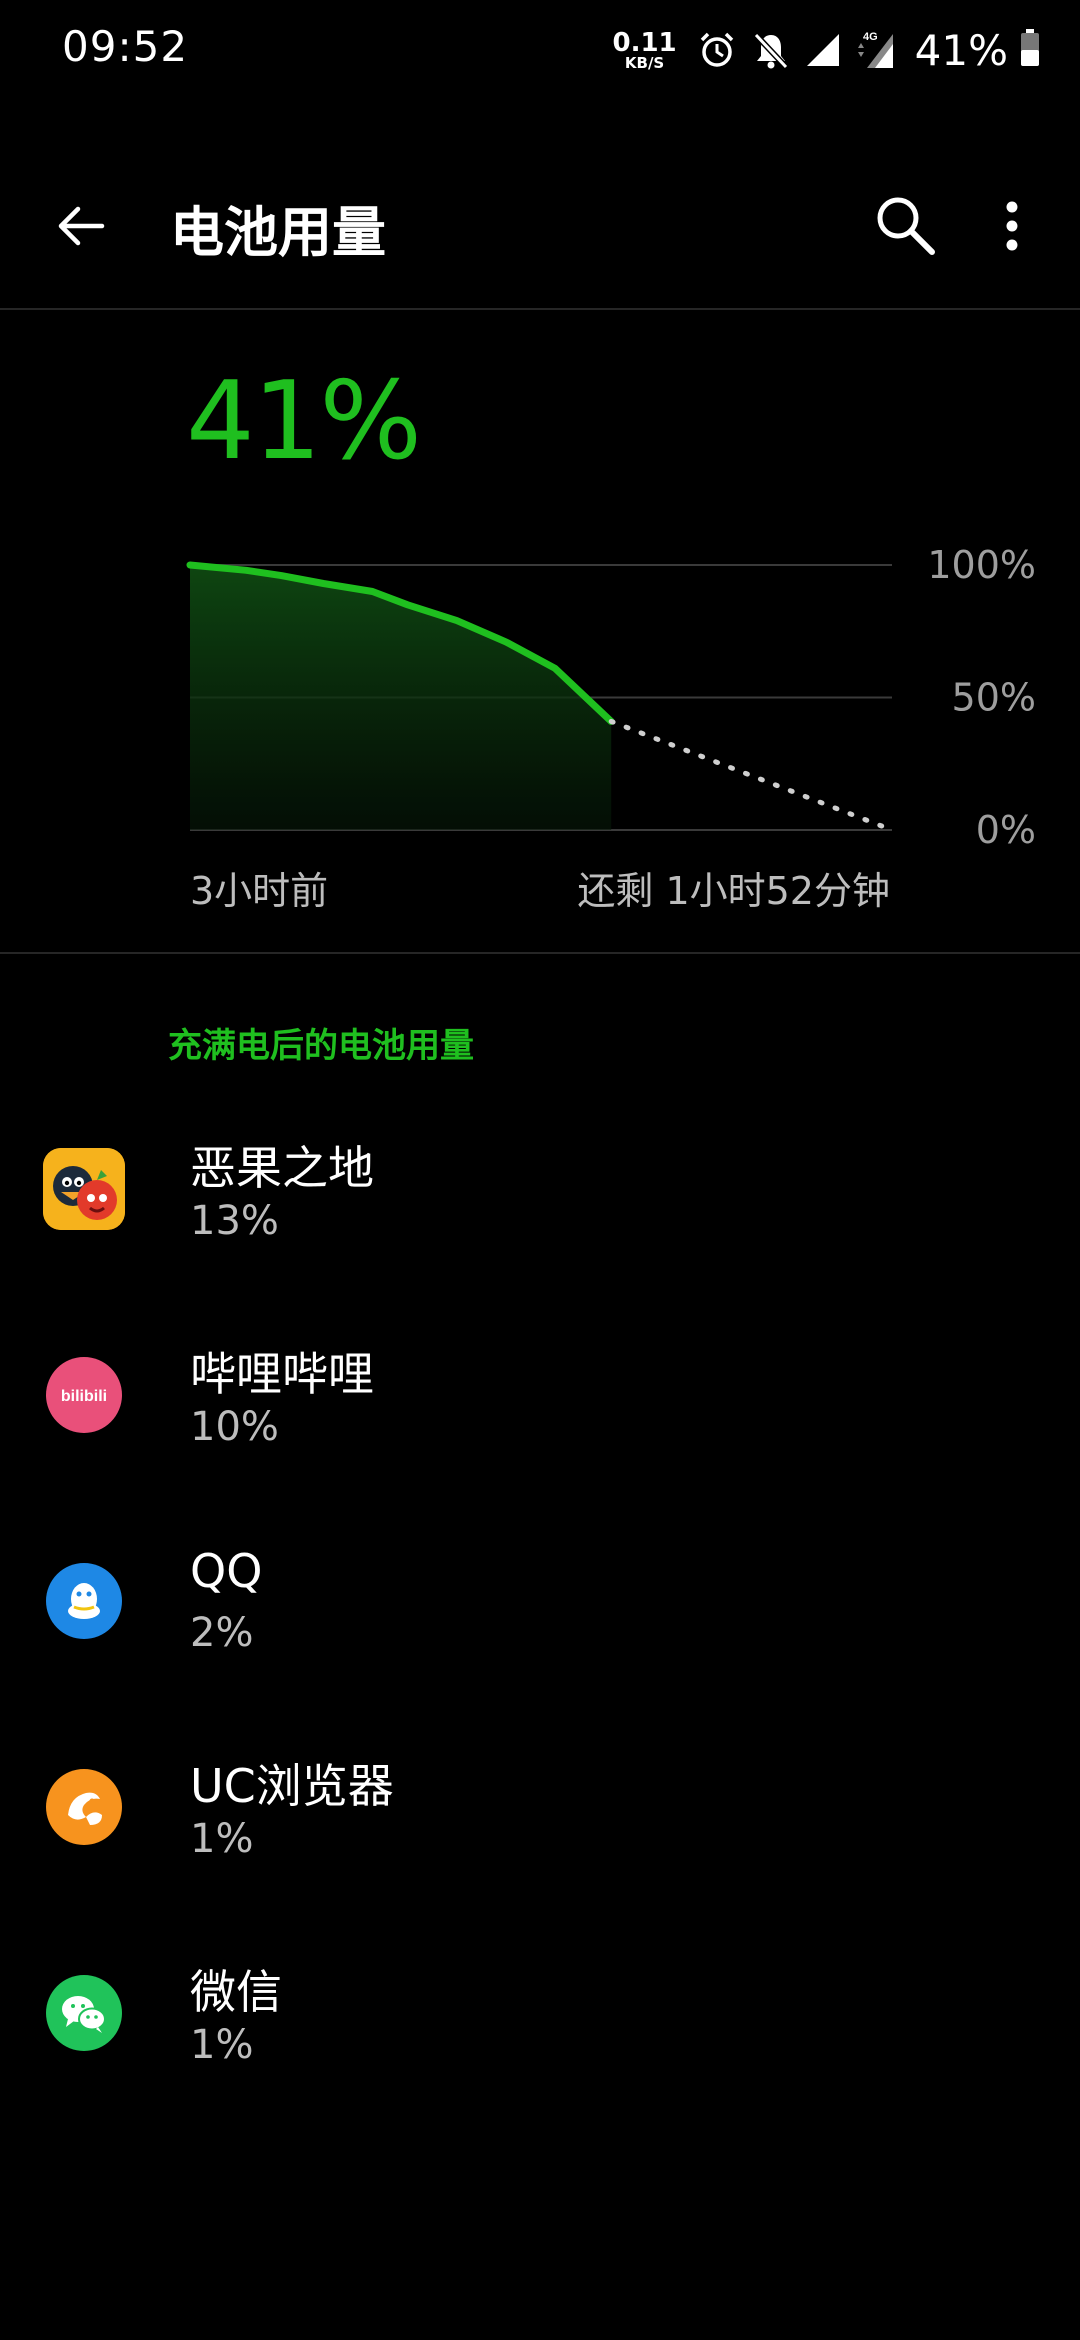  Describe the element at coordinates (981, 565) in the screenshot. I see `chart-y-tick-label: 100%` at that location.